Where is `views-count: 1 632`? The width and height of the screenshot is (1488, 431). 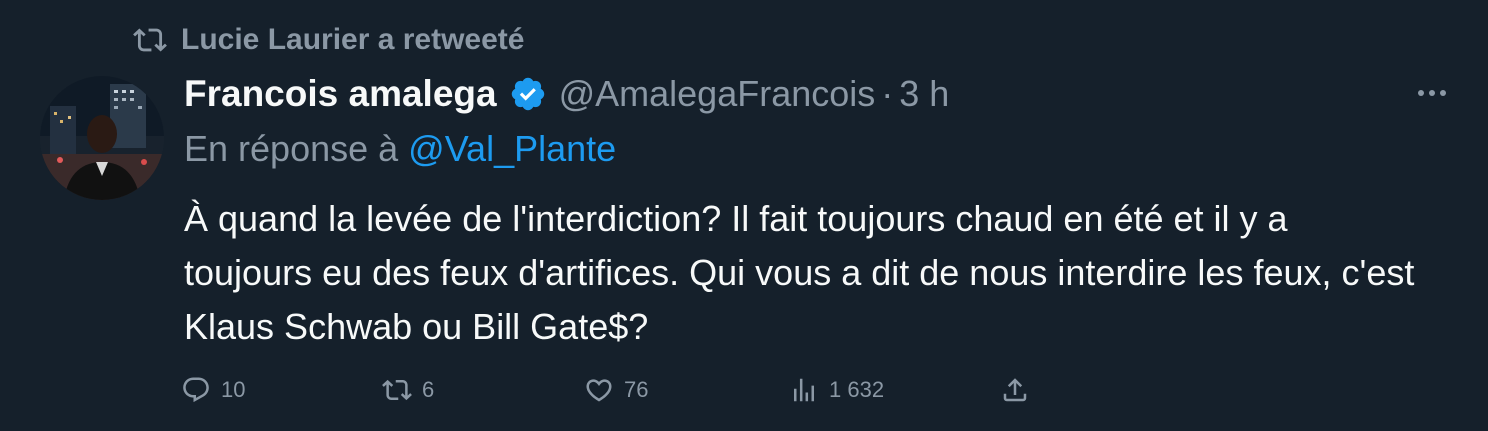
views-count: 1 632 is located at coordinates (857, 389).